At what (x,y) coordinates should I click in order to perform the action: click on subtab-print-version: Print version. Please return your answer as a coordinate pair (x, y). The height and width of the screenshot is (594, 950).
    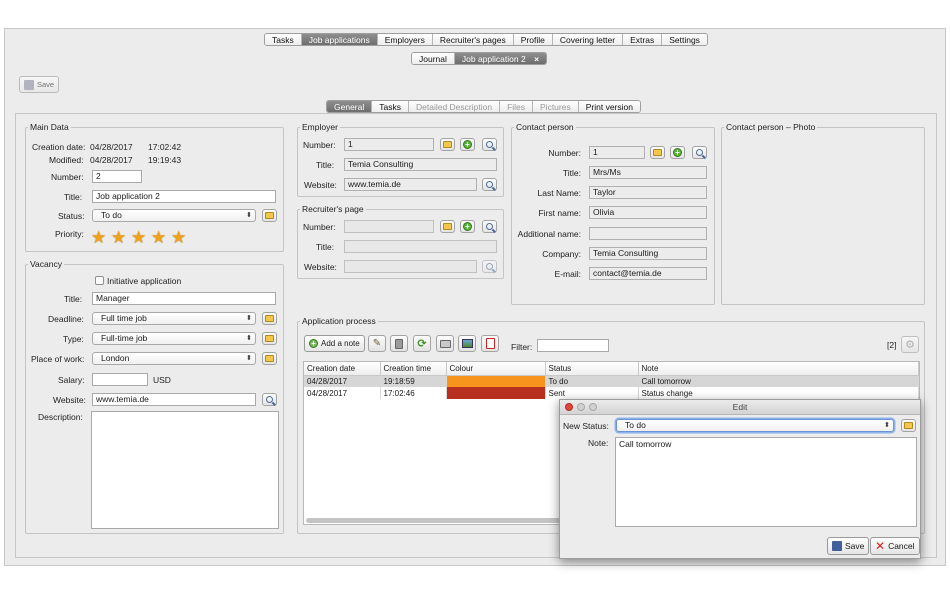
    Looking at the image, I should click on (609, 106).